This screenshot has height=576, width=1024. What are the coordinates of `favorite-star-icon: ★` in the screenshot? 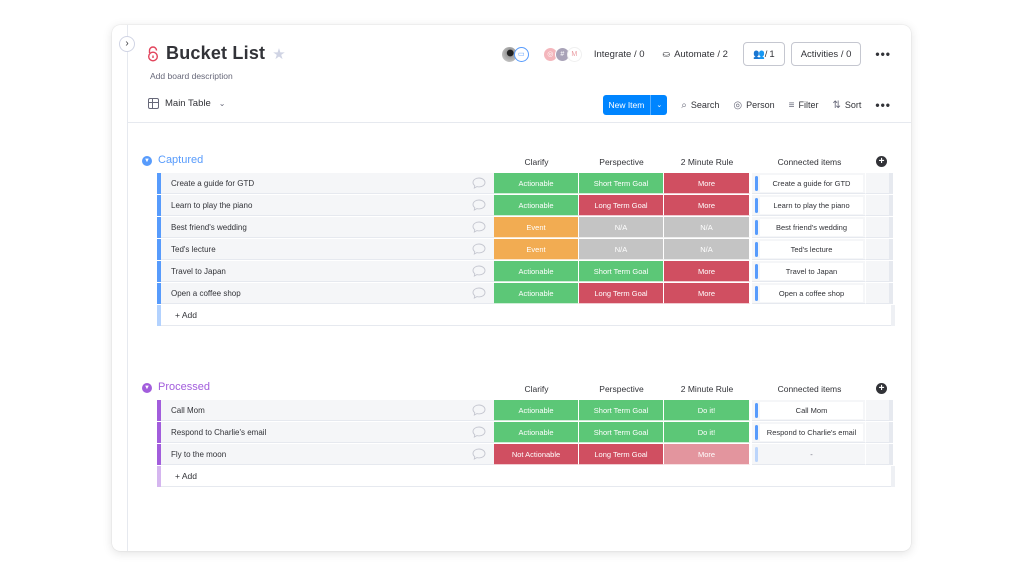 It's located at (278, 54).